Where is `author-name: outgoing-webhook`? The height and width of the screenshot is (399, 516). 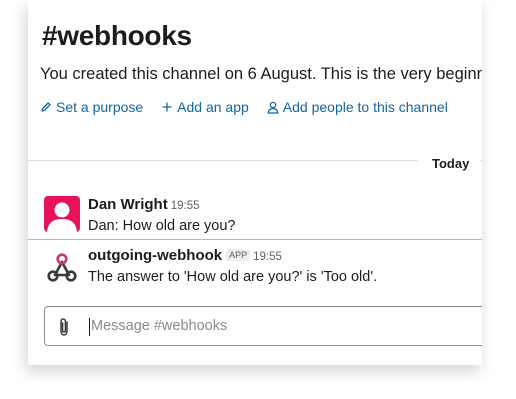
author-name: outgoing-webhook is located at coordinates (155, 255).